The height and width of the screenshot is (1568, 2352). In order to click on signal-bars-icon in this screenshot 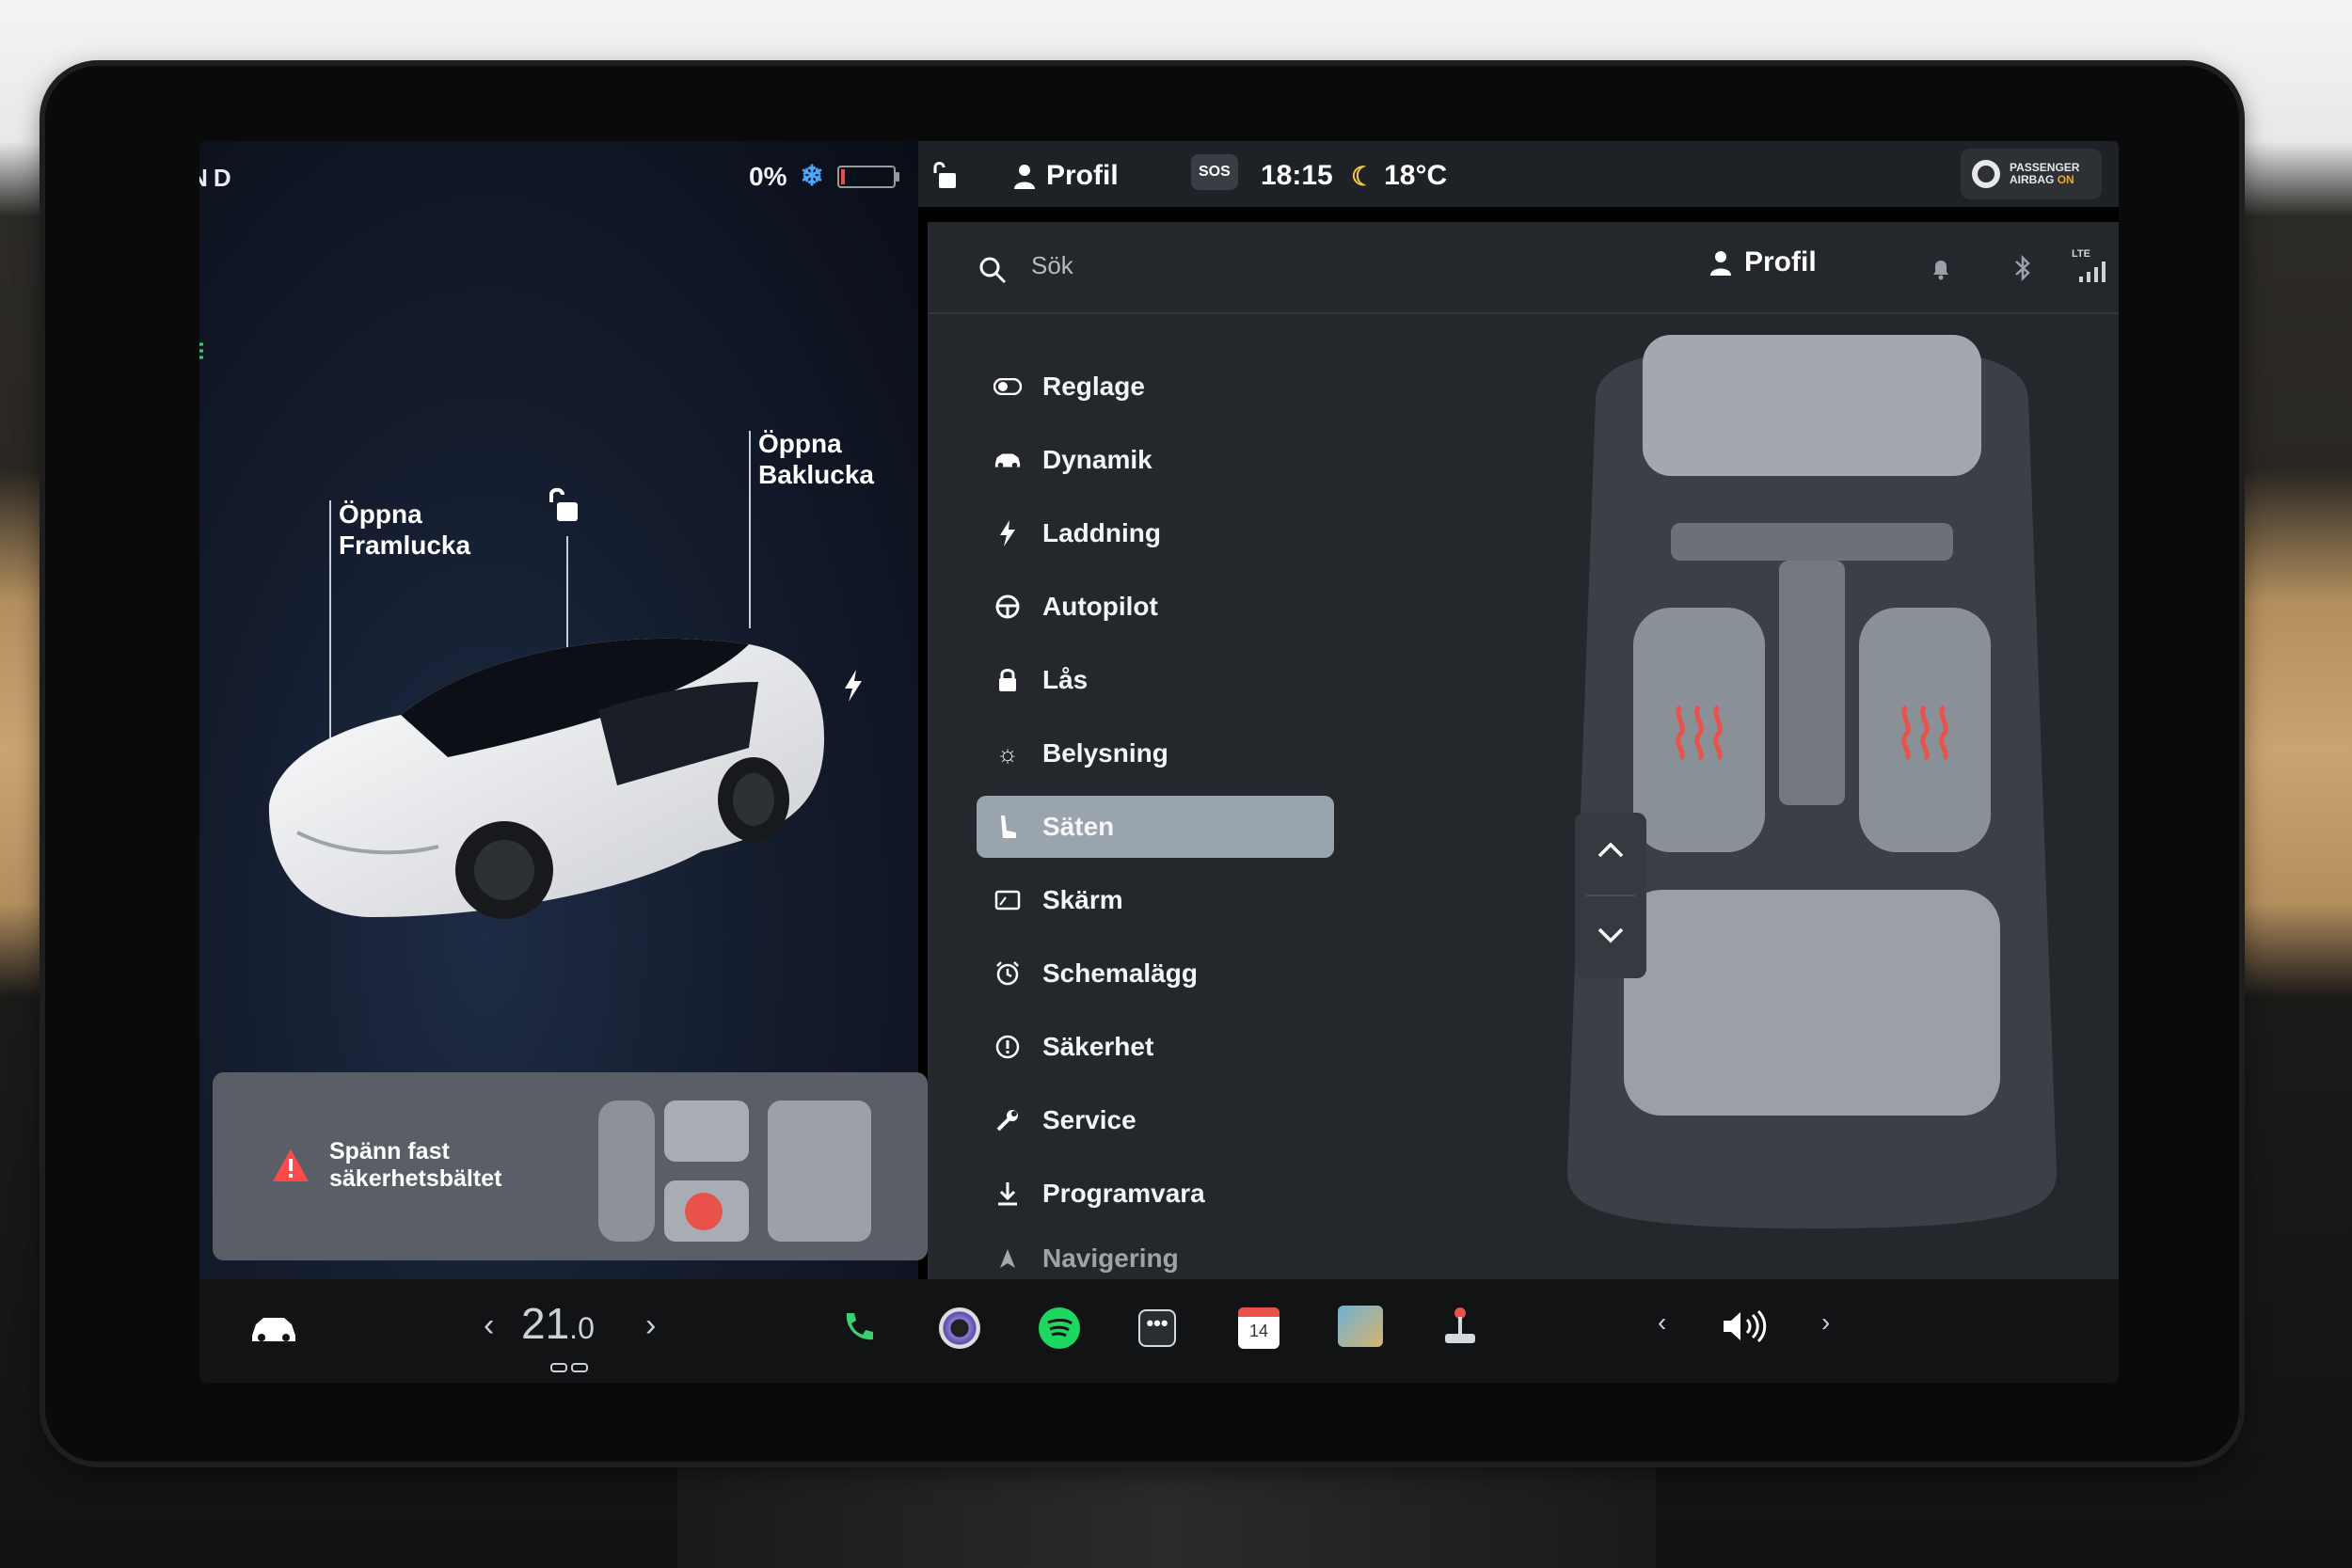, I will do `click(2092, 271)`.